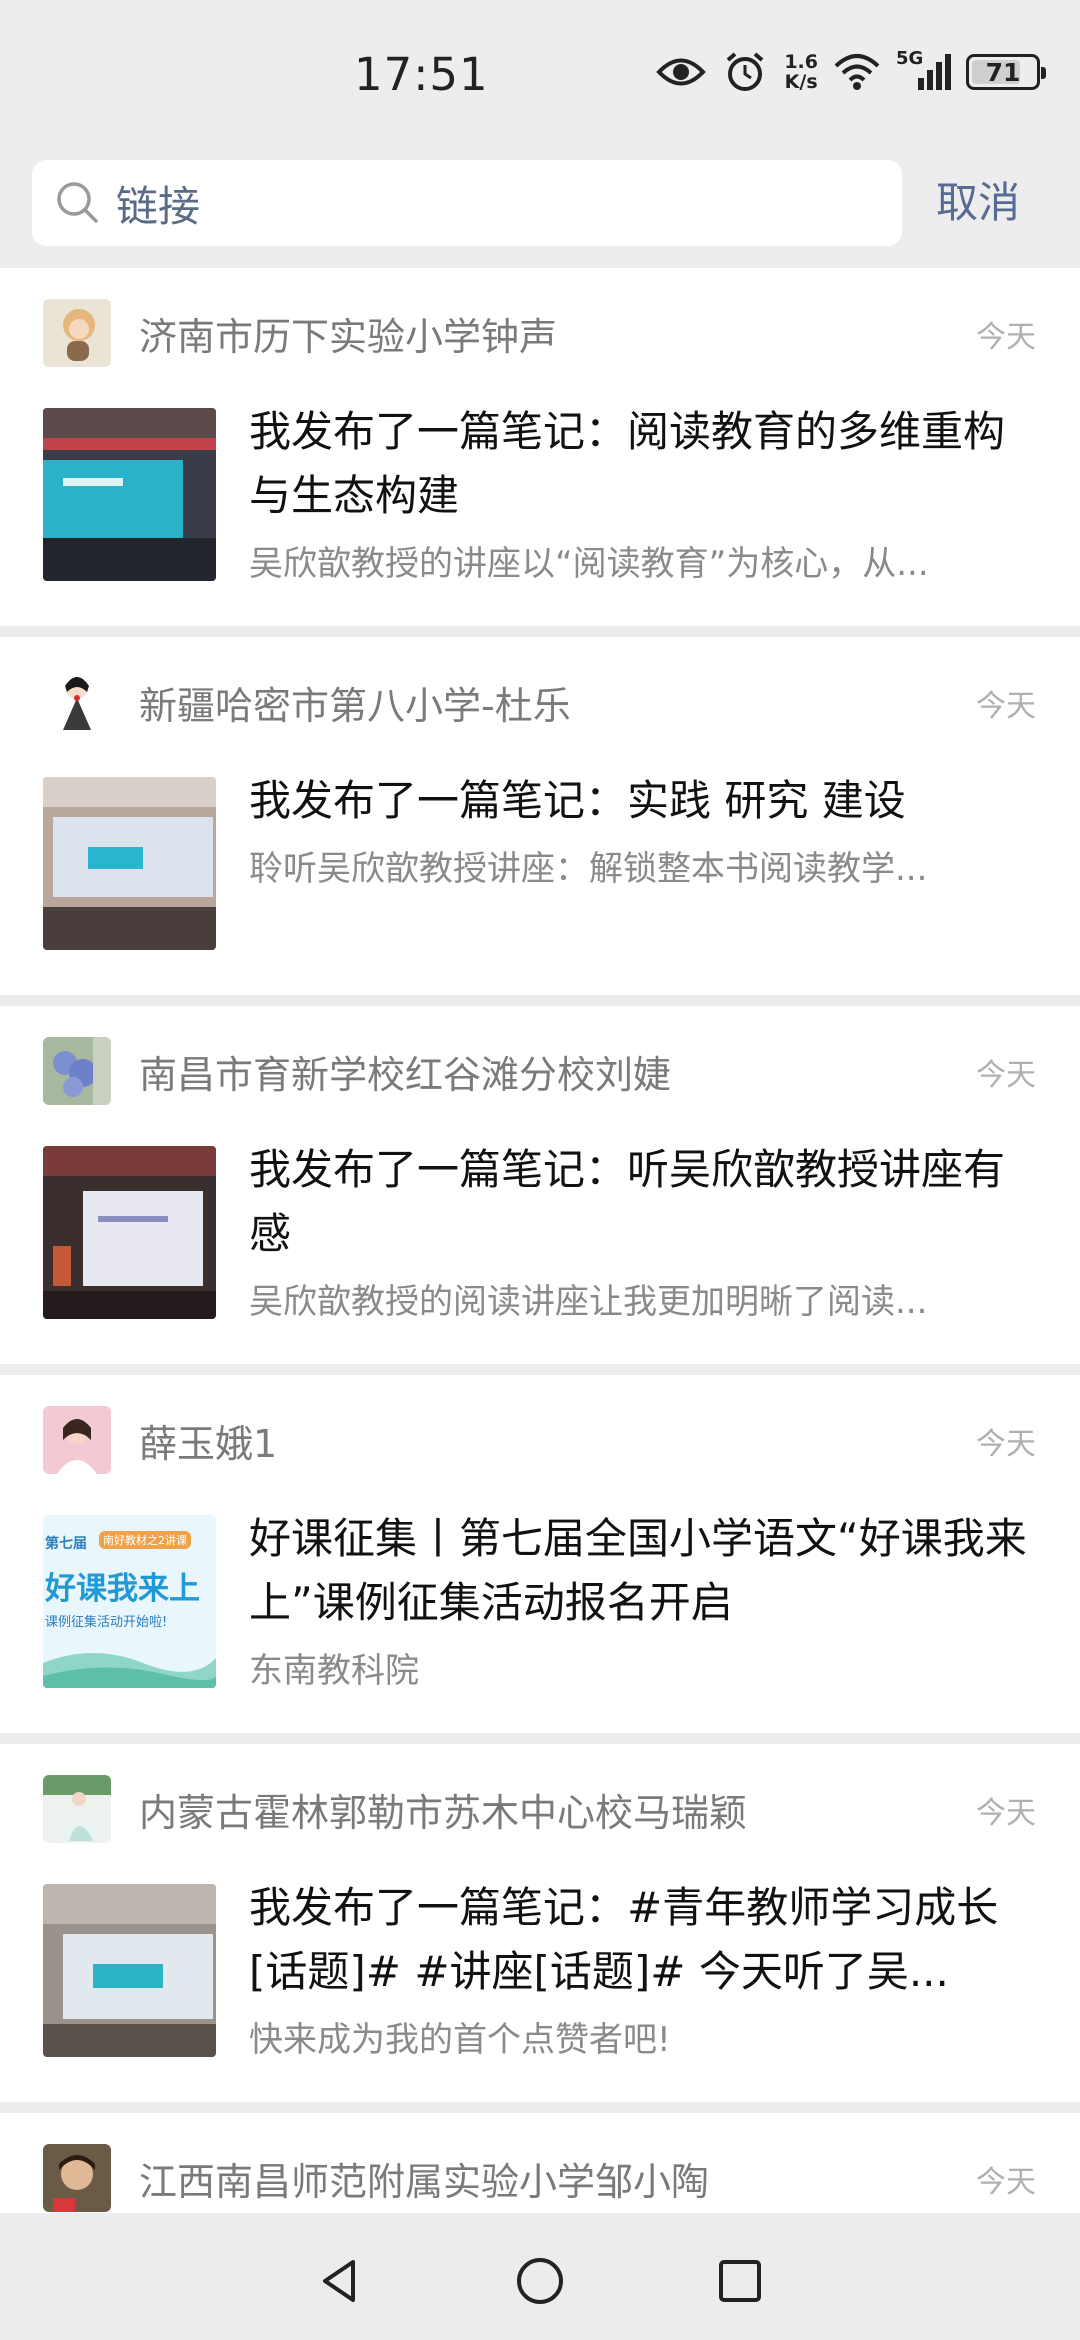 This screenshot has height=2340, width=1080. I want to click on search-icon, so click(78, 203).